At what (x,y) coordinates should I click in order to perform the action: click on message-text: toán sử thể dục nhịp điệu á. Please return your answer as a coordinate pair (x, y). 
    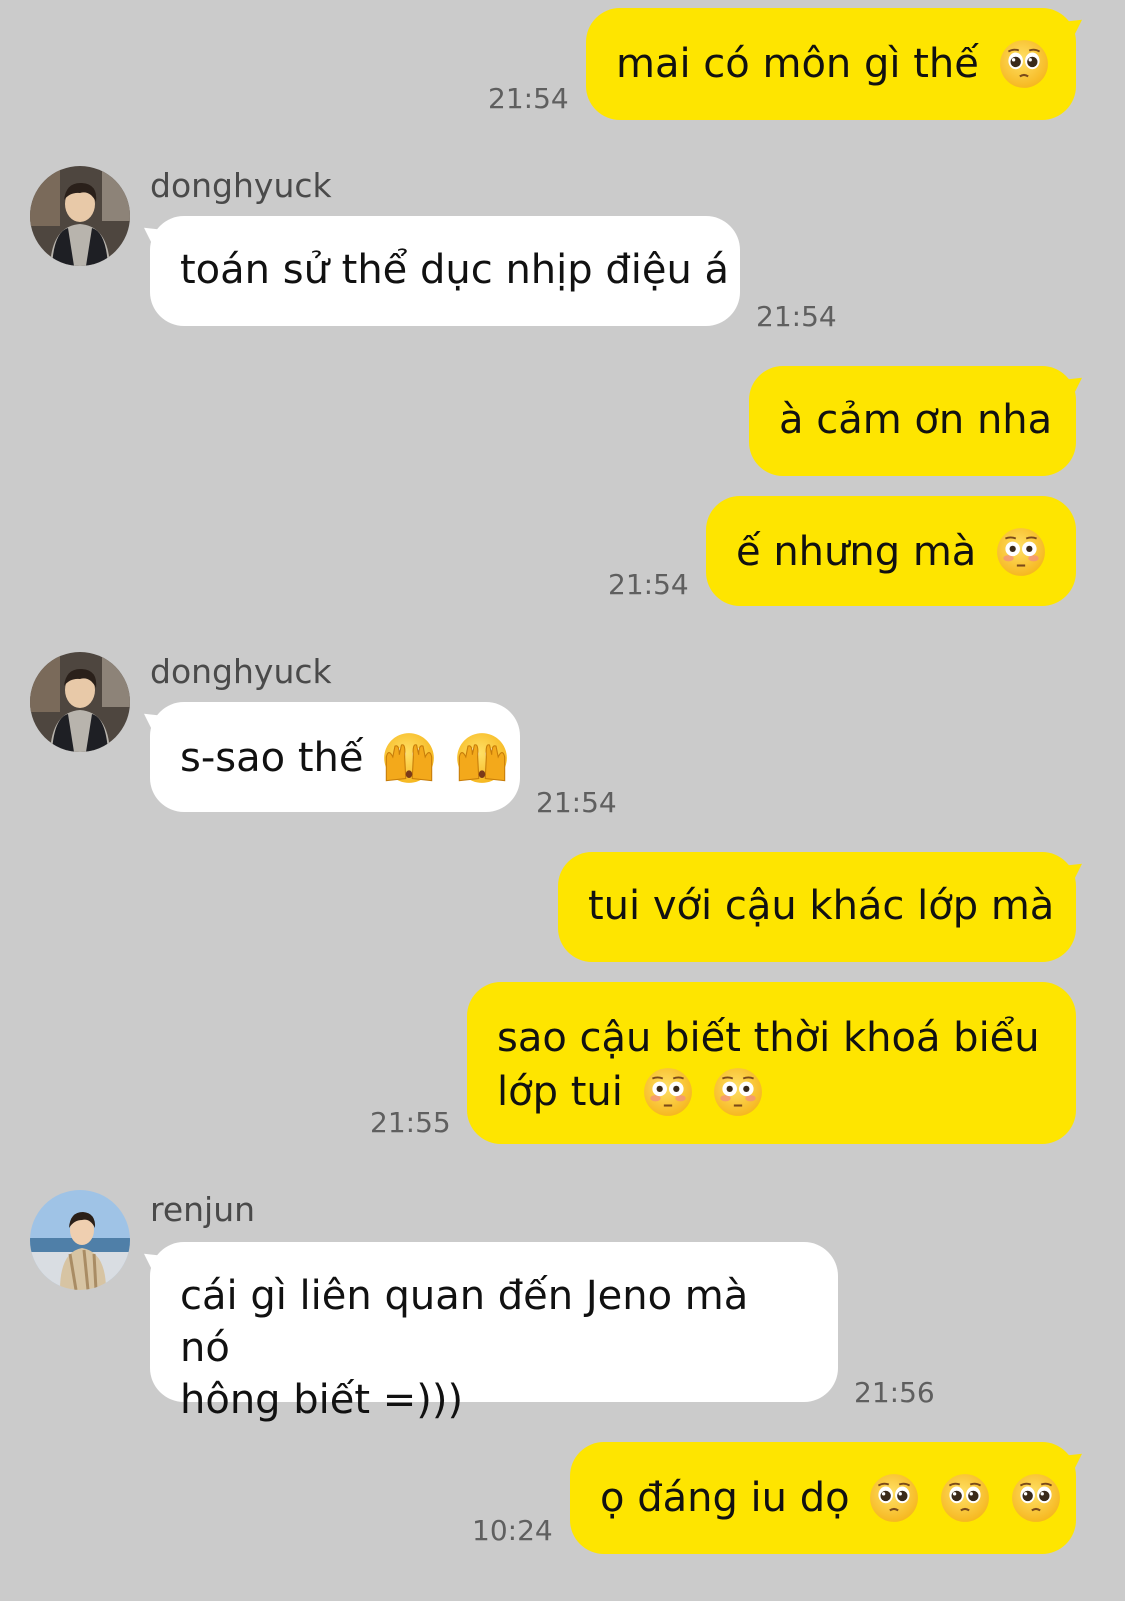
    Looking at the image, I should click on (455, 270).